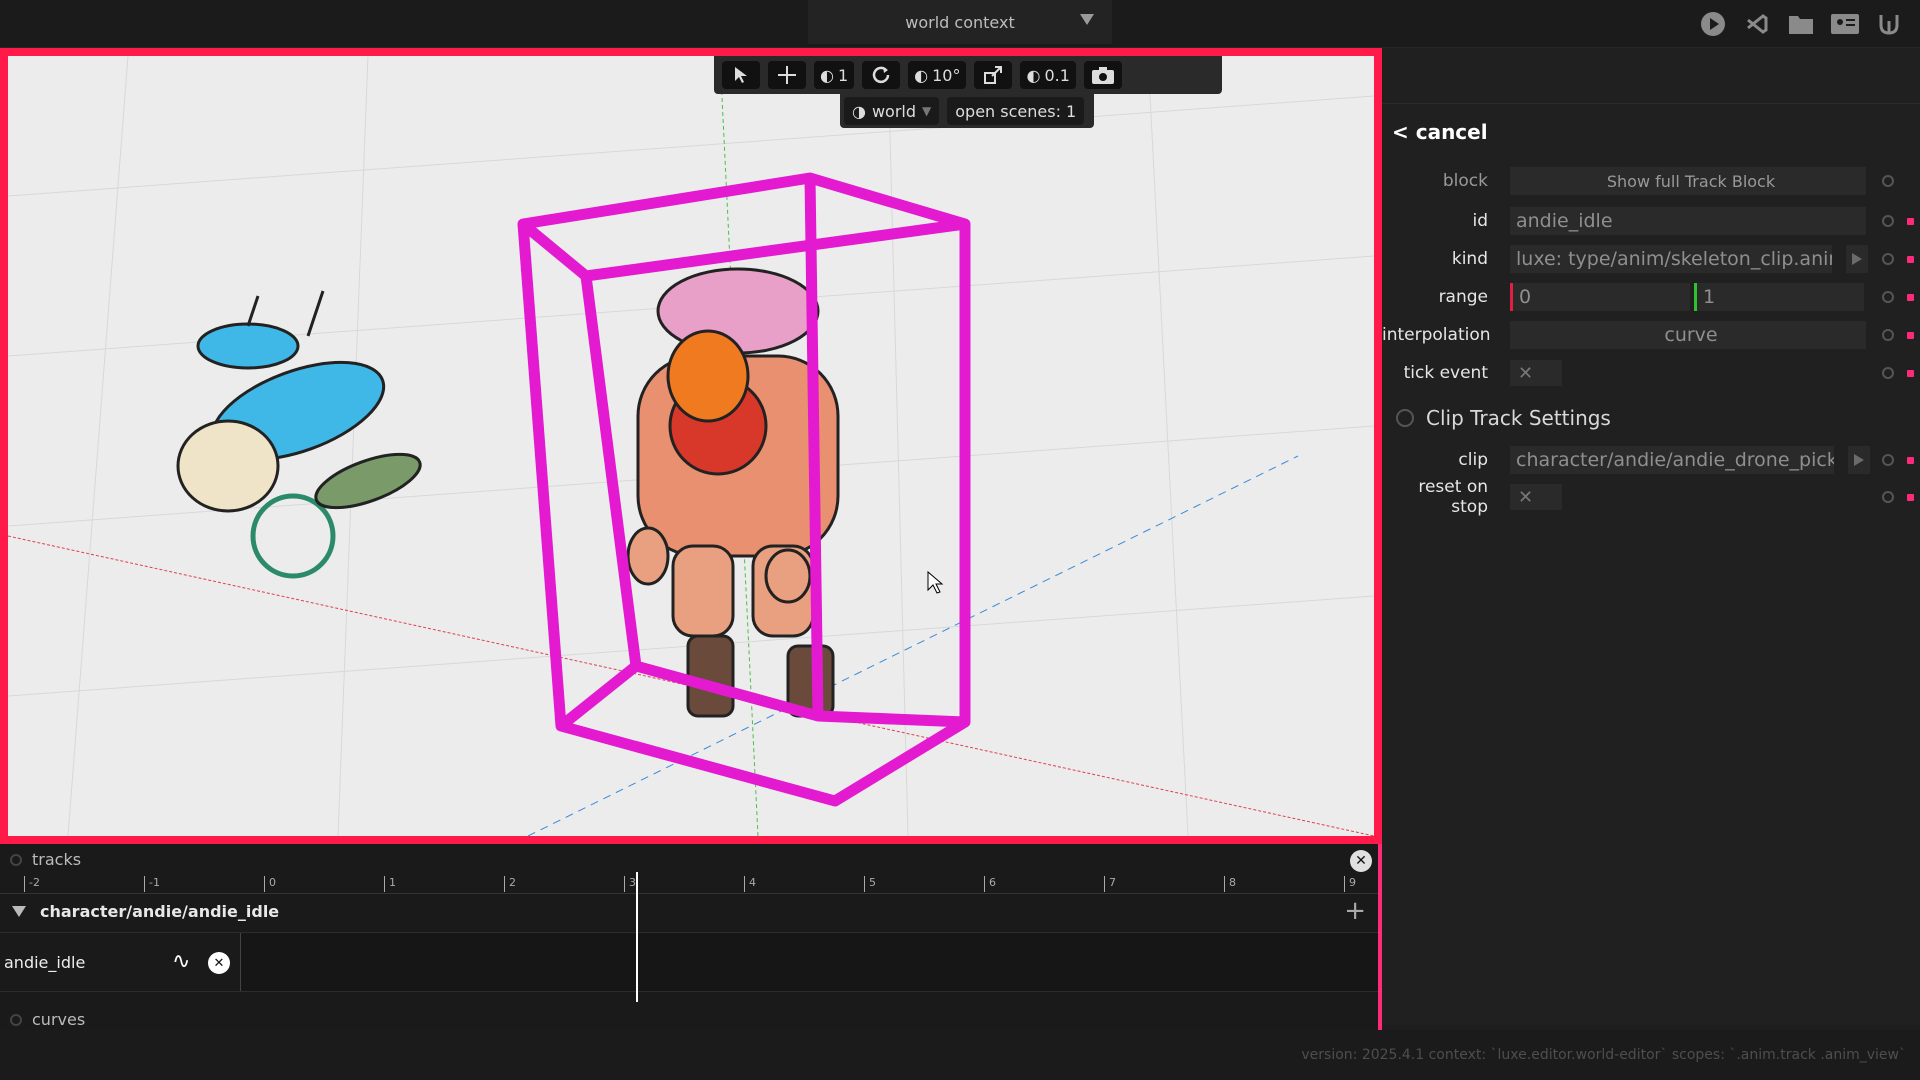 The height and width of the screenshot is (1080, 1920). Describe the element at coordinates (1671, 259) in the screenshot. I see `kind-field: luxe: type/anim/skeleton_clip.anim` at that location.